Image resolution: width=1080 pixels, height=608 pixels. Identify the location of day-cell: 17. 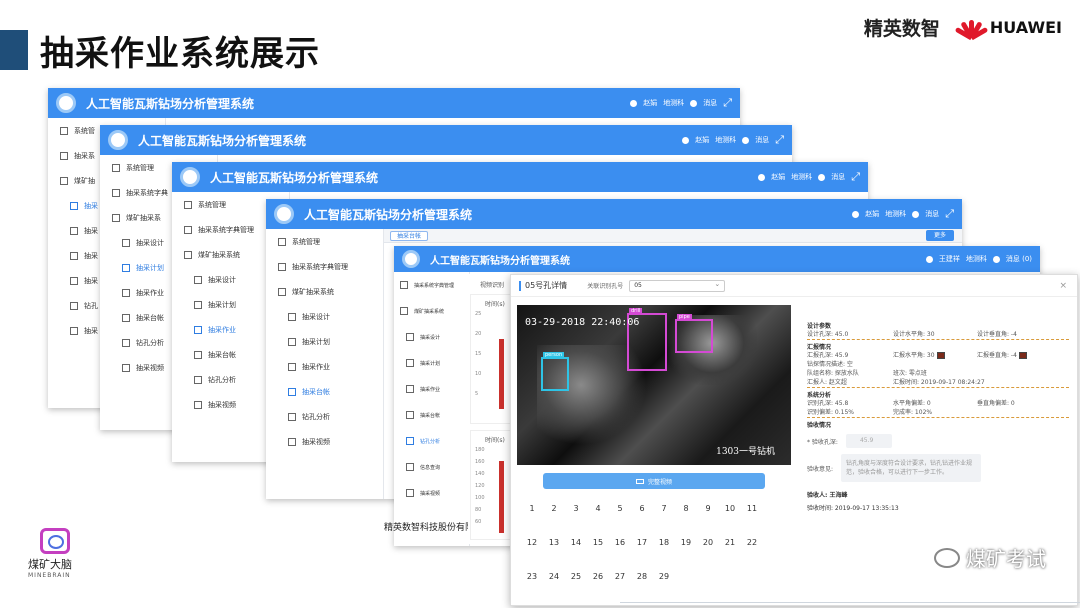
(642, 543).